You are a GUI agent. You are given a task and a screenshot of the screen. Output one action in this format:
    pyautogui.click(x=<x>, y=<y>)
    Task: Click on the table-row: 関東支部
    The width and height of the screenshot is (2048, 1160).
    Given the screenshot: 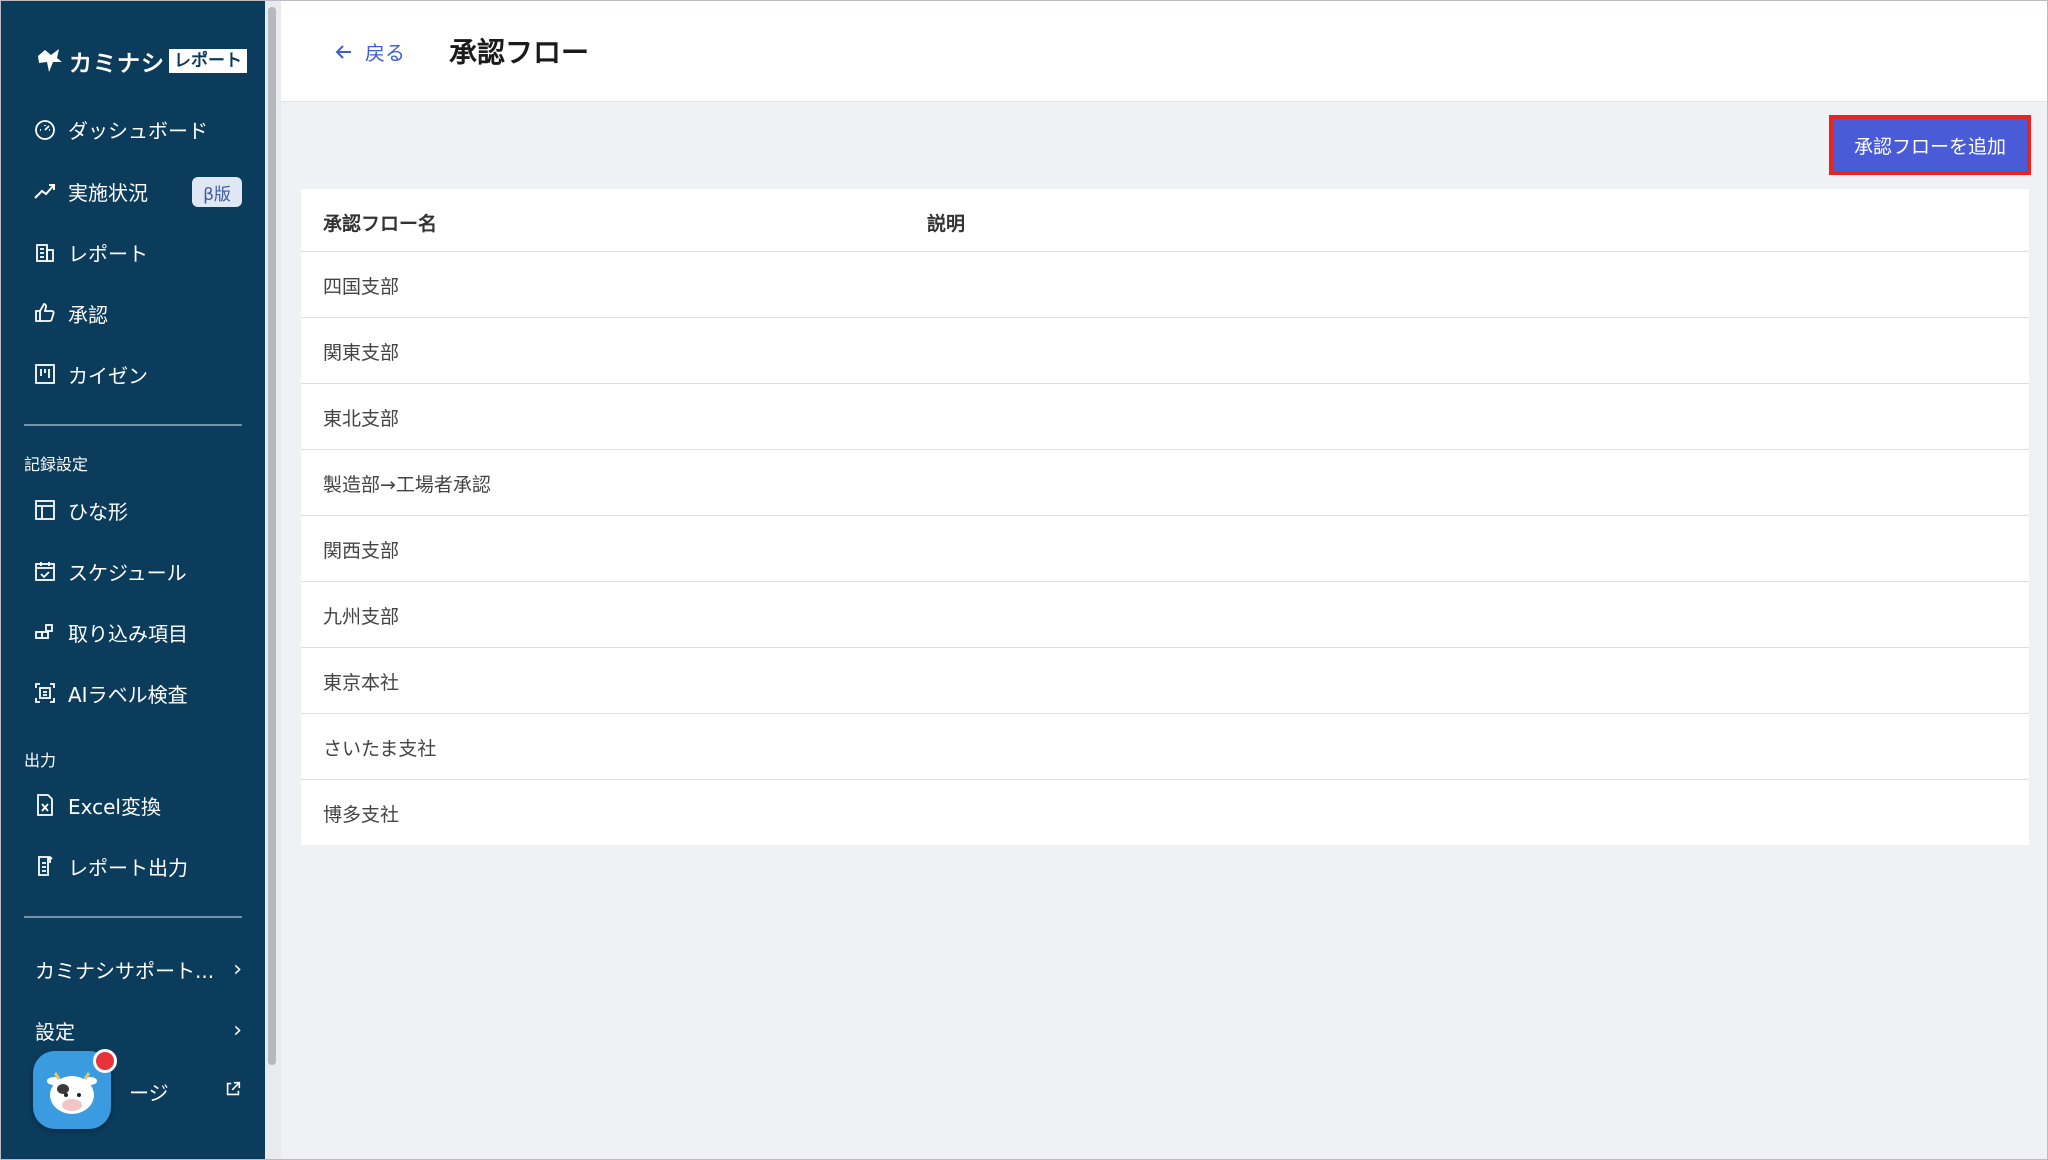 What is the action you would take?
    pyautogui.click(x=1165, y=351)
    